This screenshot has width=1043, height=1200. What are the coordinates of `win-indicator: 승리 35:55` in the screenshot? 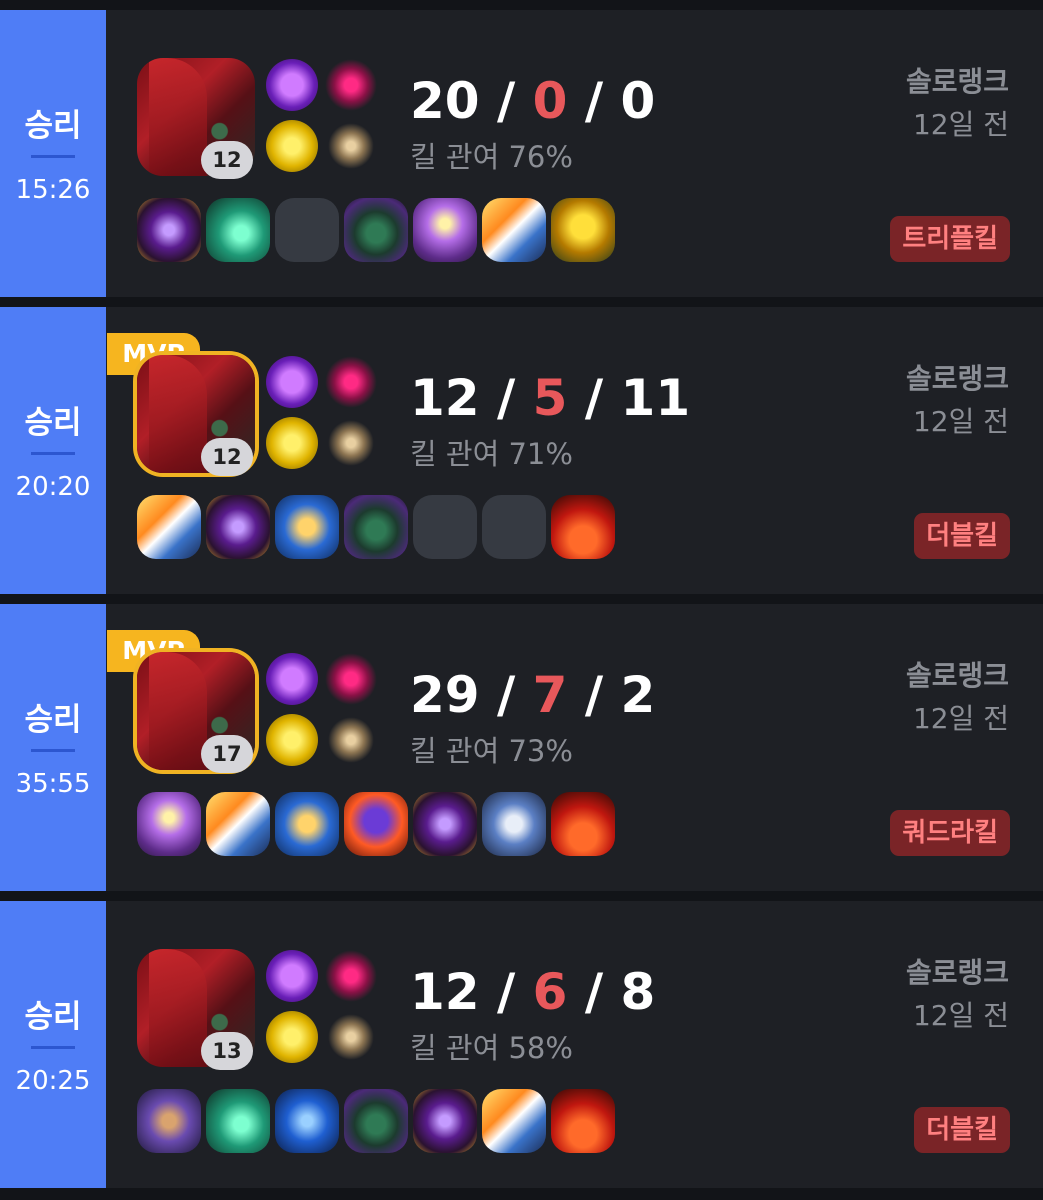 It's located at (53, 747).